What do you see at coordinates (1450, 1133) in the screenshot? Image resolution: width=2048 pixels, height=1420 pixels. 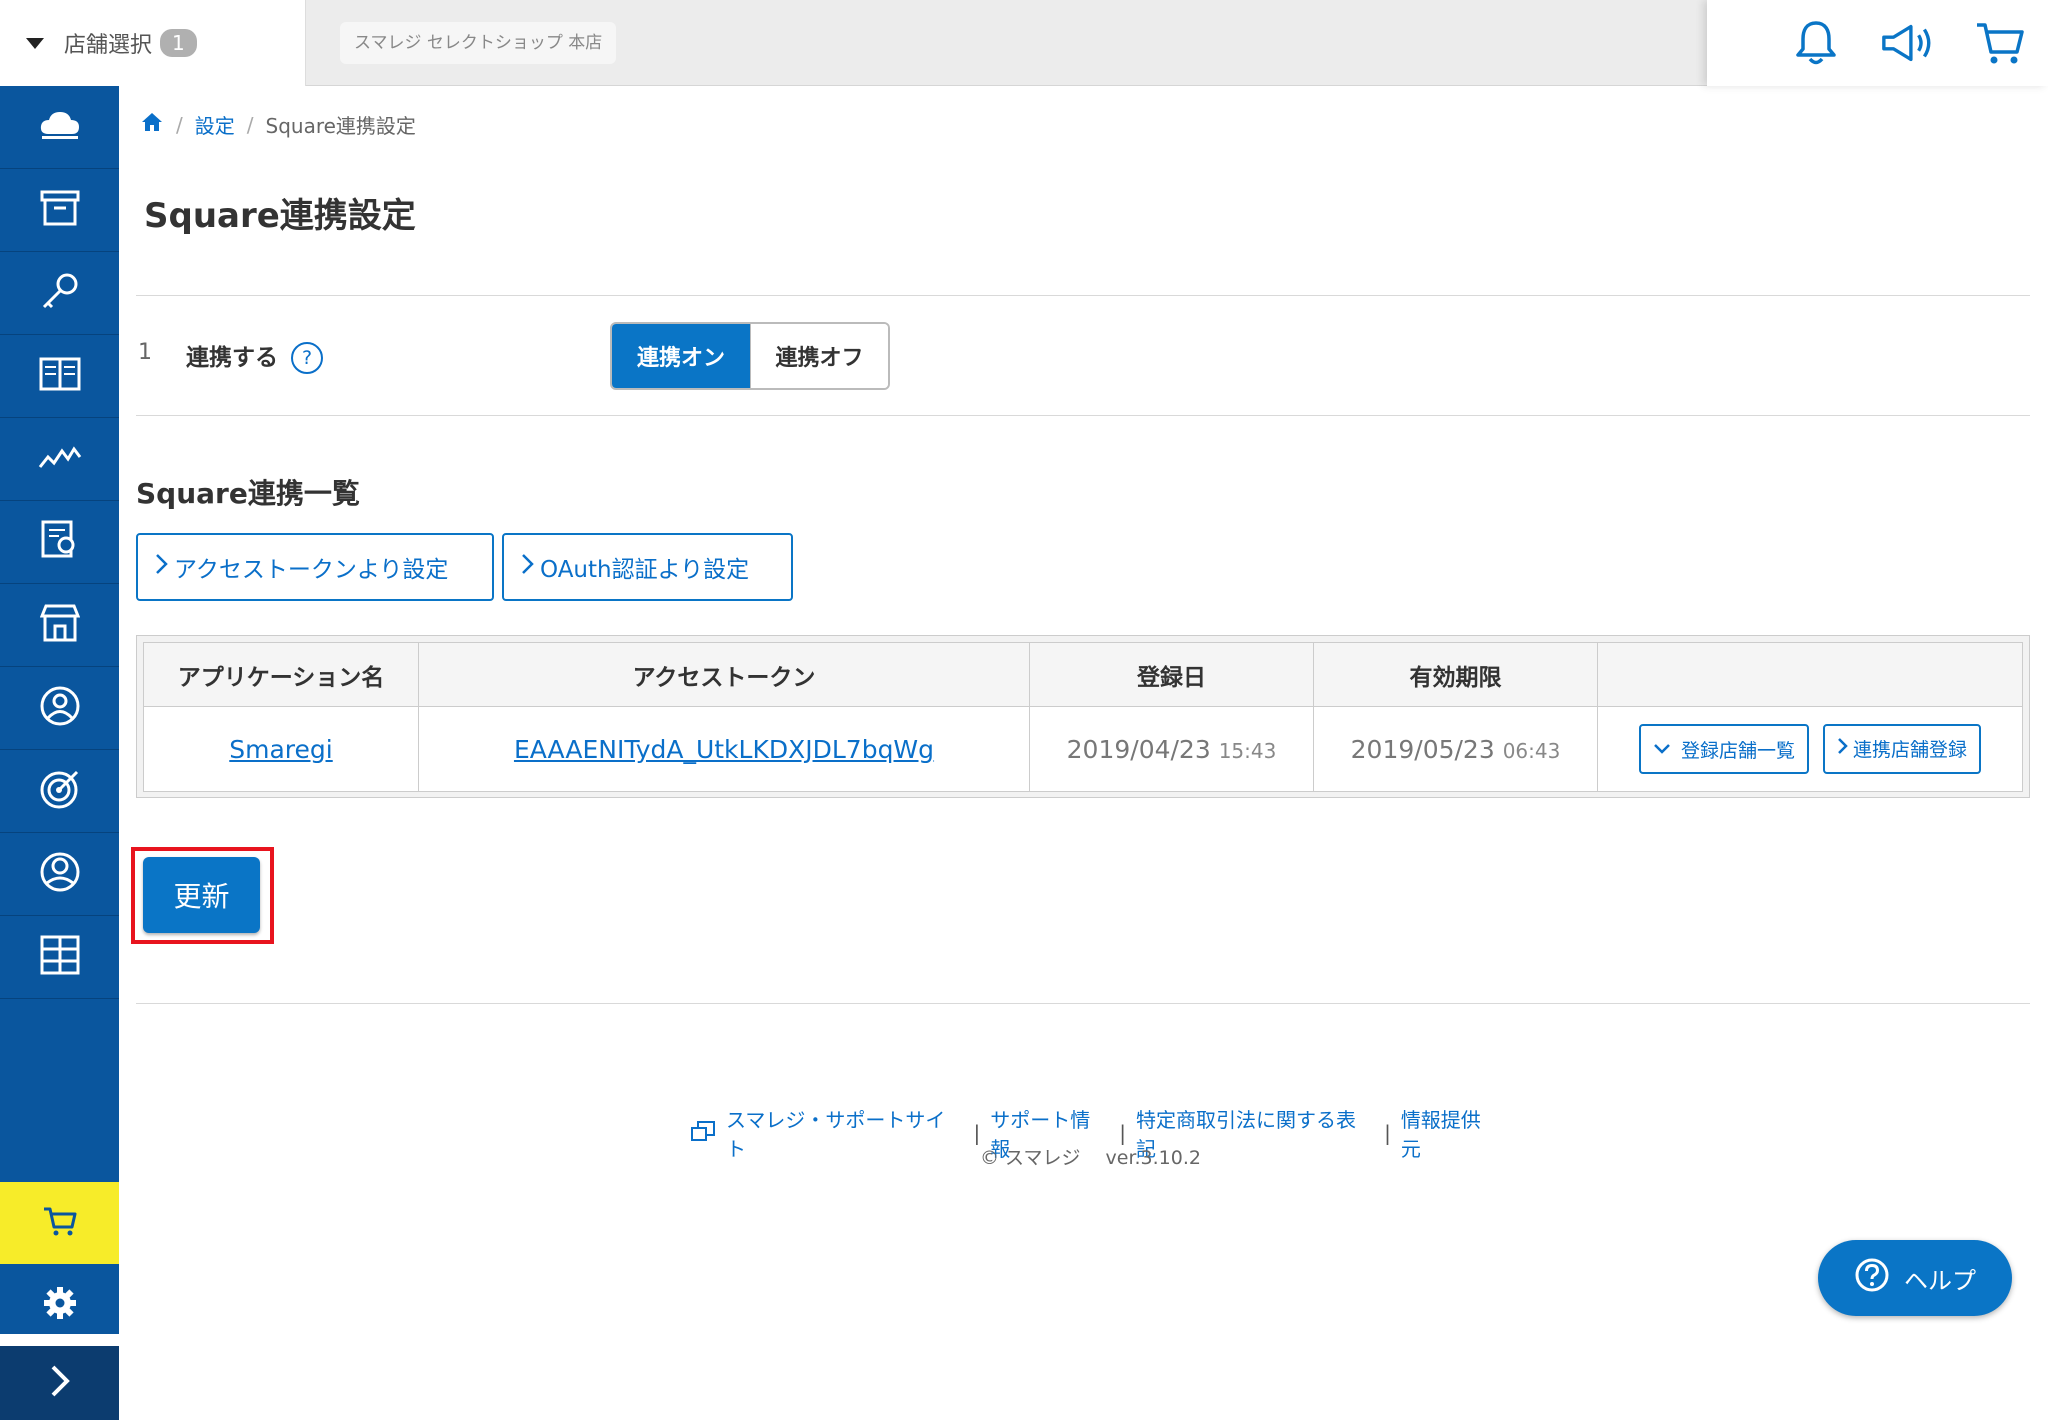 I see `information-provider-link: 情報提供元` at bounding box center [1450, 1133].